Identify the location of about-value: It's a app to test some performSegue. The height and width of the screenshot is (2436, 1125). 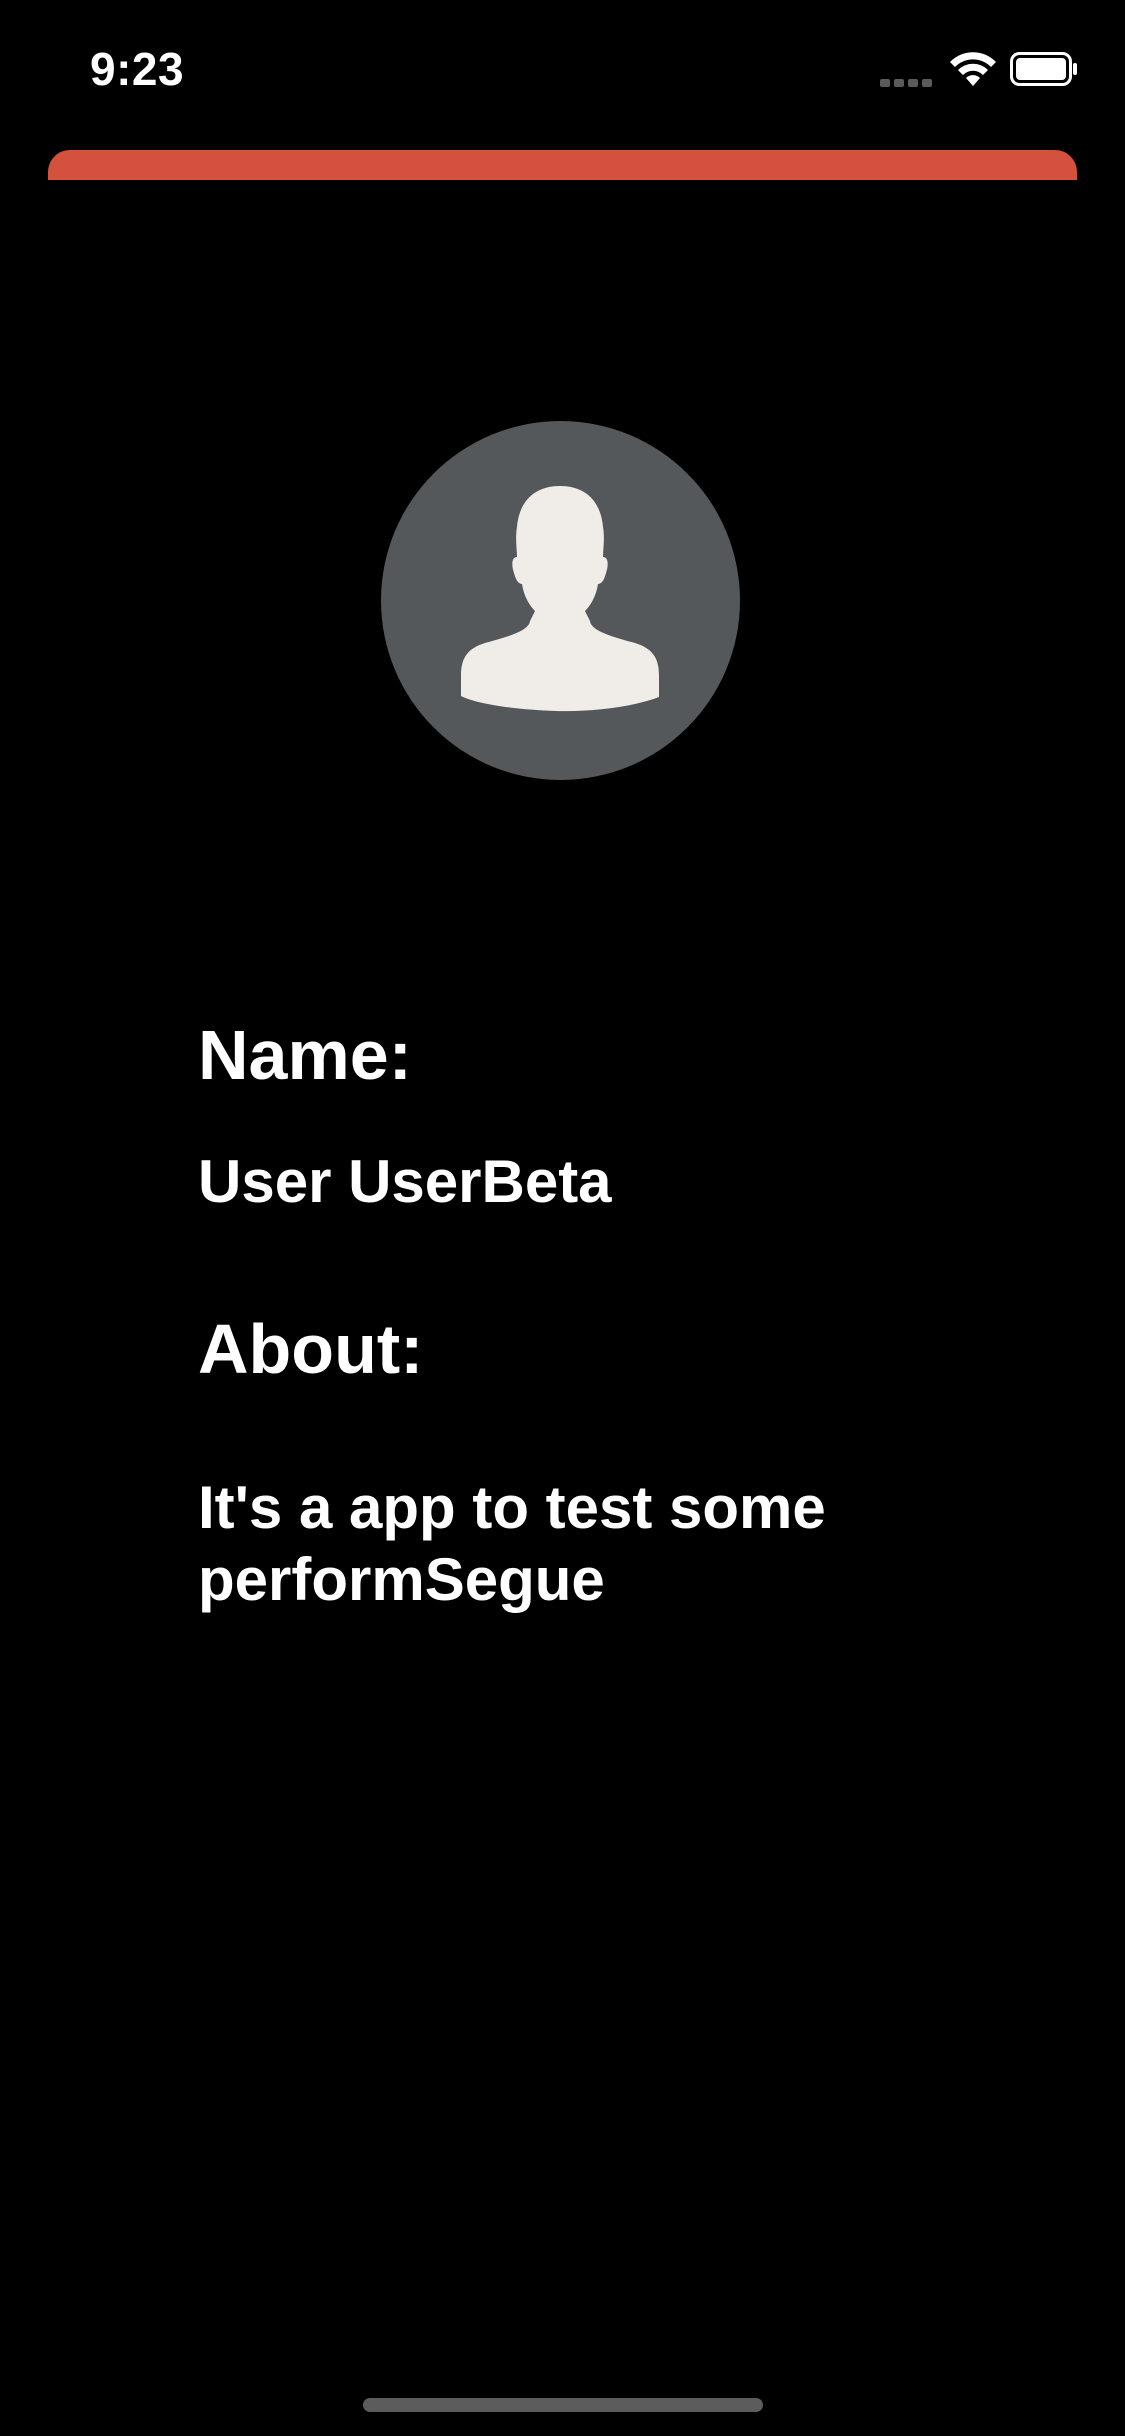
(512, 1543).